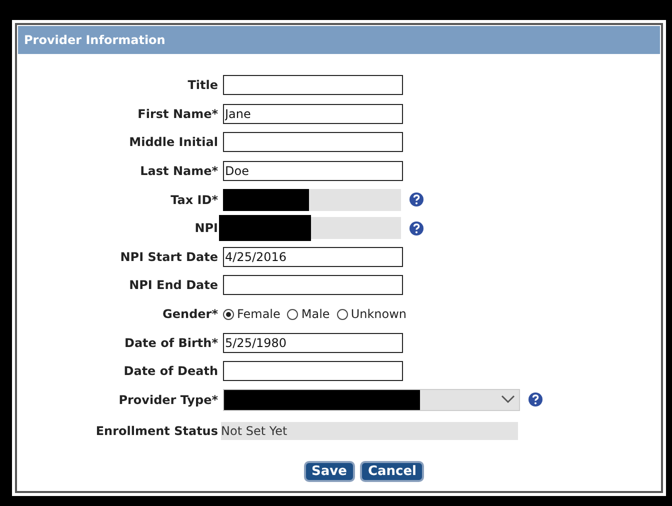 The width and height of the screenshot is (672, 506). I want to click on field-label: Provider Type*, so click(168, 399).